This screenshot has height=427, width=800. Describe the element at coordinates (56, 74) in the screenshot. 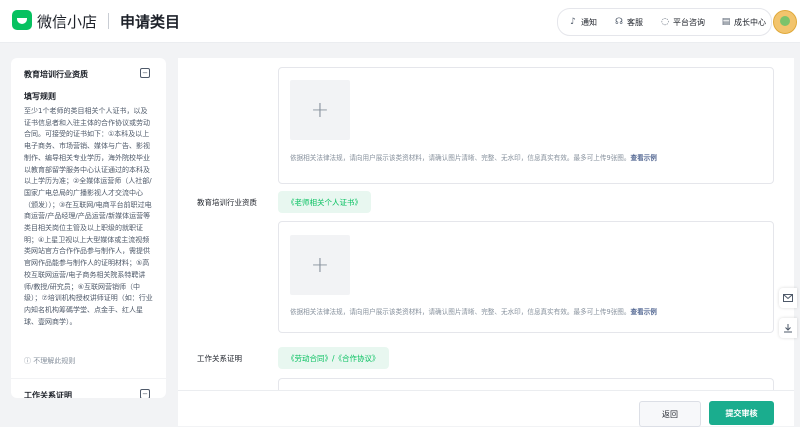

I see `sidebar-title: 教育培训行业资质` at that location.